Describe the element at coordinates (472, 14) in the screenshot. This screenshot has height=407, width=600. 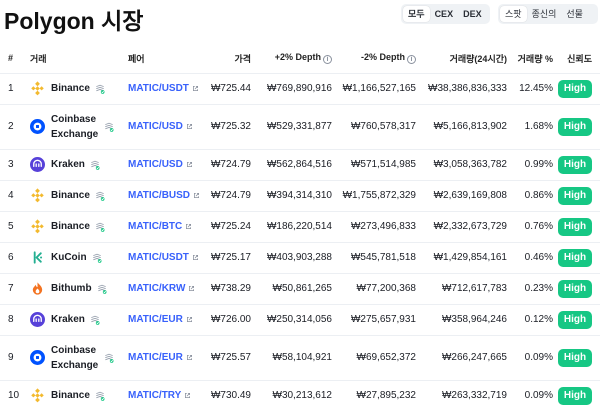
I see `filter-dex-button: DEX` at that location.